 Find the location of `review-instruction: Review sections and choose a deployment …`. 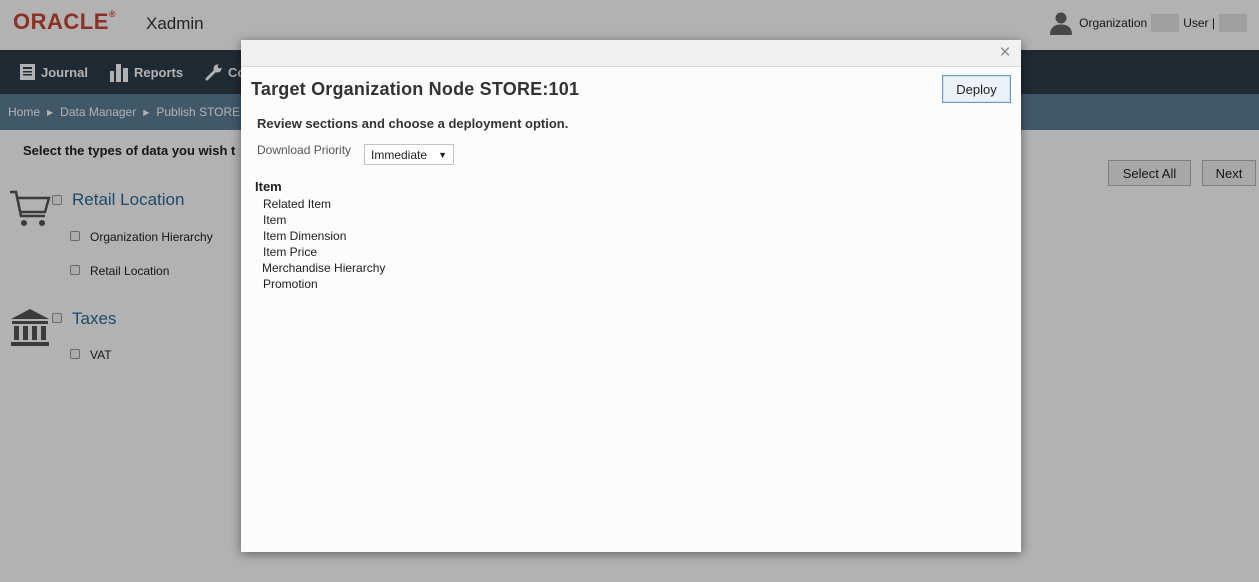

review-instruction: Review sections and choose a deployment … is located at coordinates (413, 123).